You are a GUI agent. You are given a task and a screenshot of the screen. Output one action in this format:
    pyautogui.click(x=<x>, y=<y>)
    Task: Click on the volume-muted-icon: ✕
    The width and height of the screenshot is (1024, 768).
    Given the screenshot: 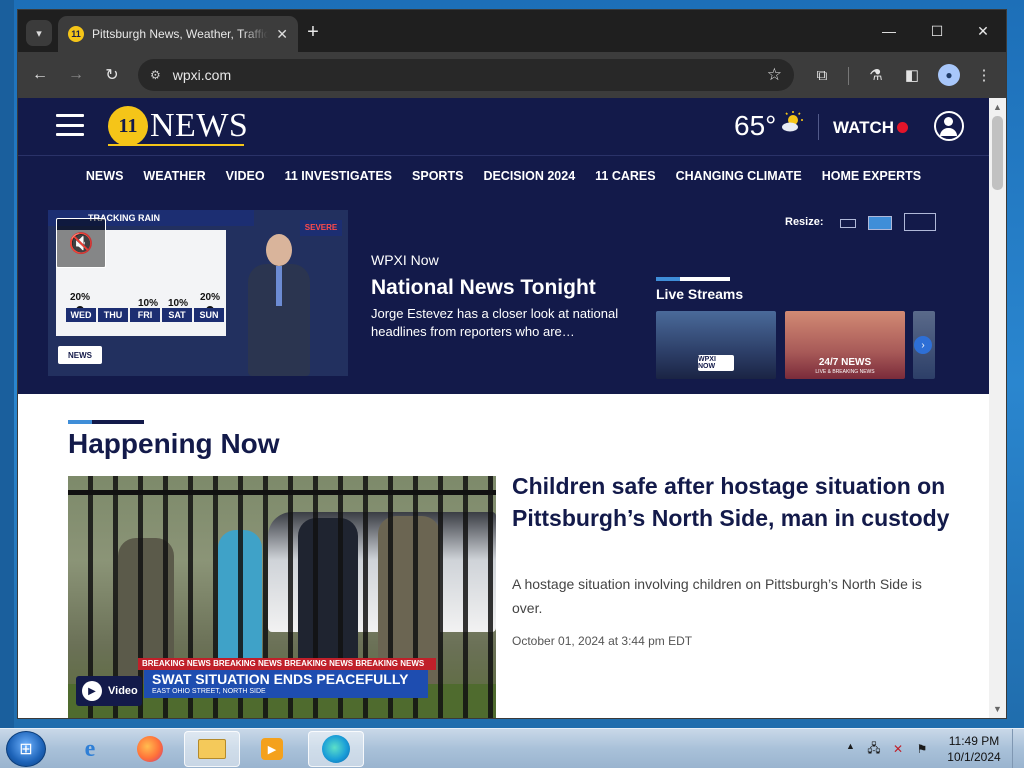 What is the action you would take?
    pyautogui.click(x=898, y=749)
    